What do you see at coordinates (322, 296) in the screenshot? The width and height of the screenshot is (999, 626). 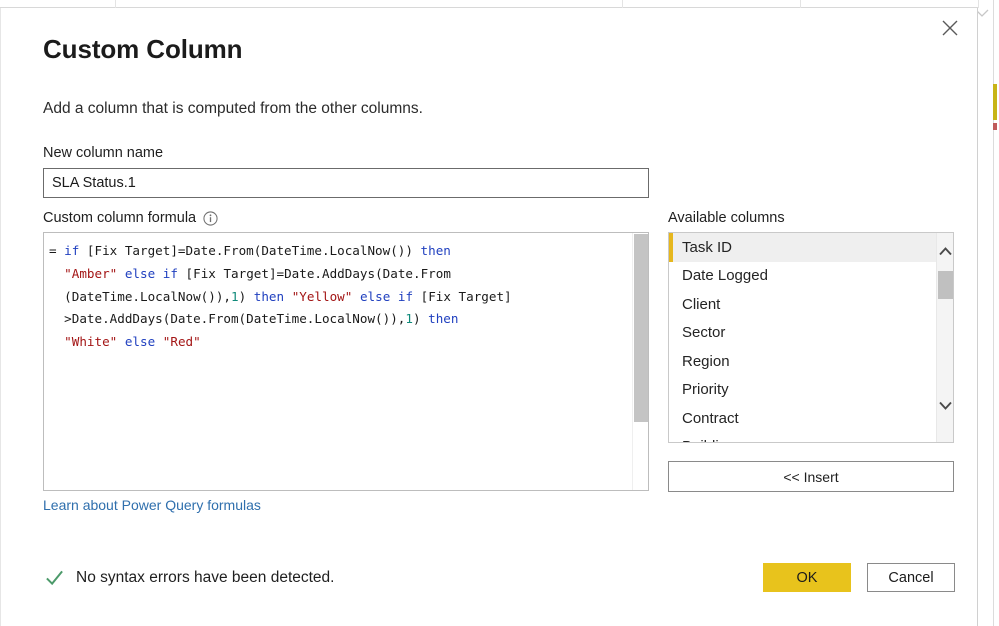 I see `formula-token-str: "Yellow"` at bounding box center [322, 296].